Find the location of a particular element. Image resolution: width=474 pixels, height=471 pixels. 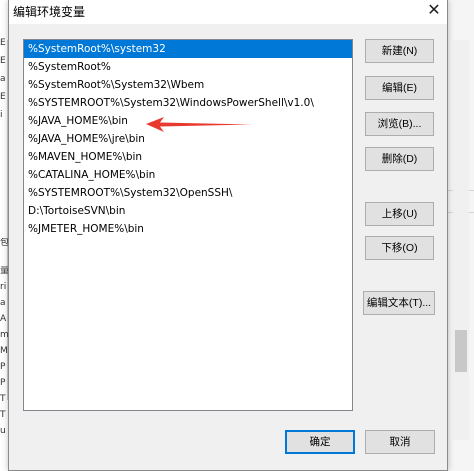

title-bar: 编辑环境变量 ✕ is located at coordinates (228, 12).